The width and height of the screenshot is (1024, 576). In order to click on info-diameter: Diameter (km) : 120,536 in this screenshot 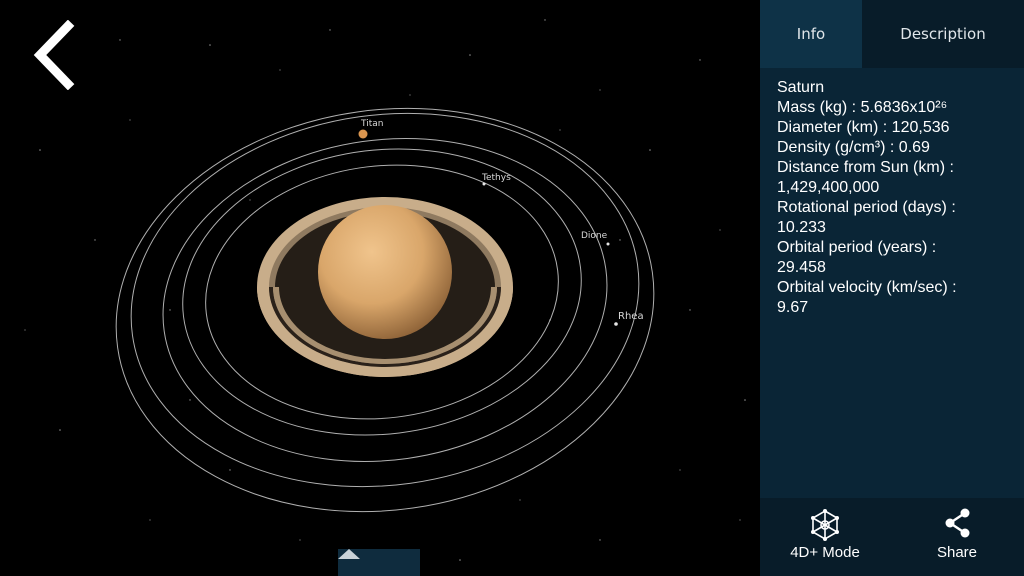, I will do `click(863, 127)`.